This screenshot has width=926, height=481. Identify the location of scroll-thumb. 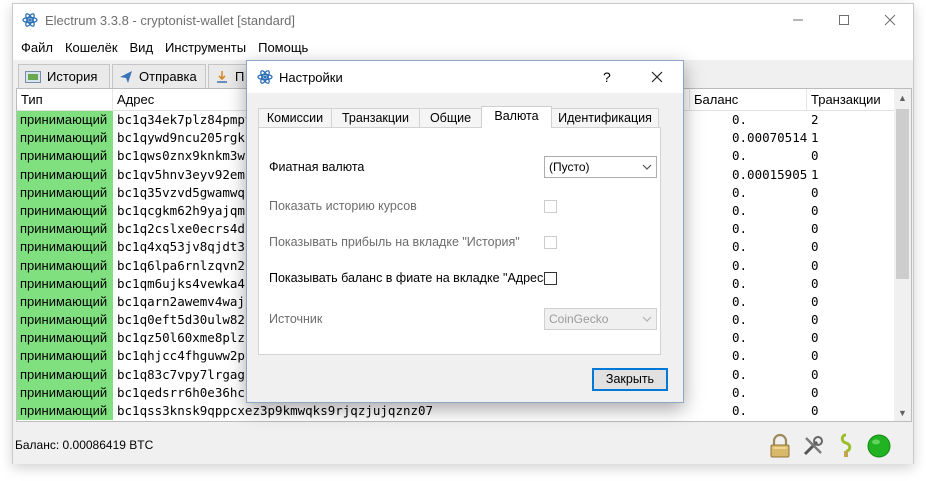
(902, 194).